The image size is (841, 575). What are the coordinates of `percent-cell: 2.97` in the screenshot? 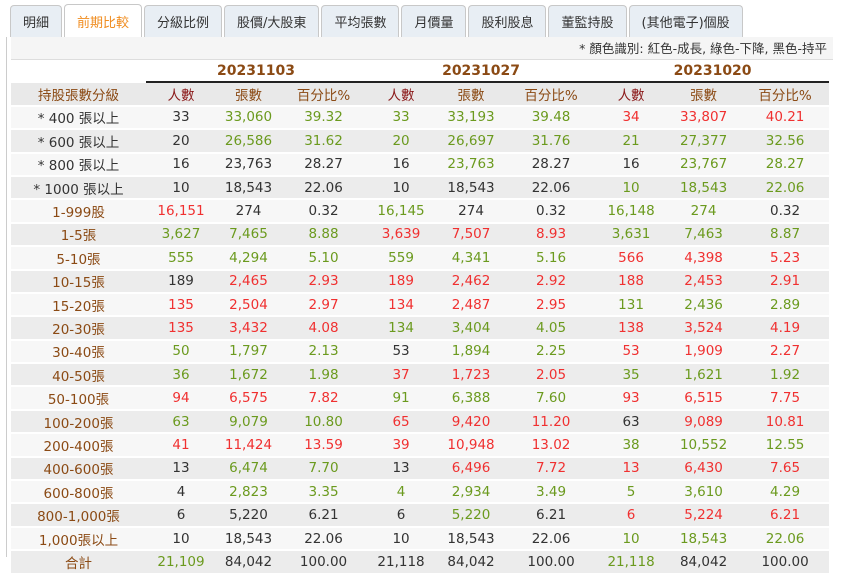 It's located at (324, 305).